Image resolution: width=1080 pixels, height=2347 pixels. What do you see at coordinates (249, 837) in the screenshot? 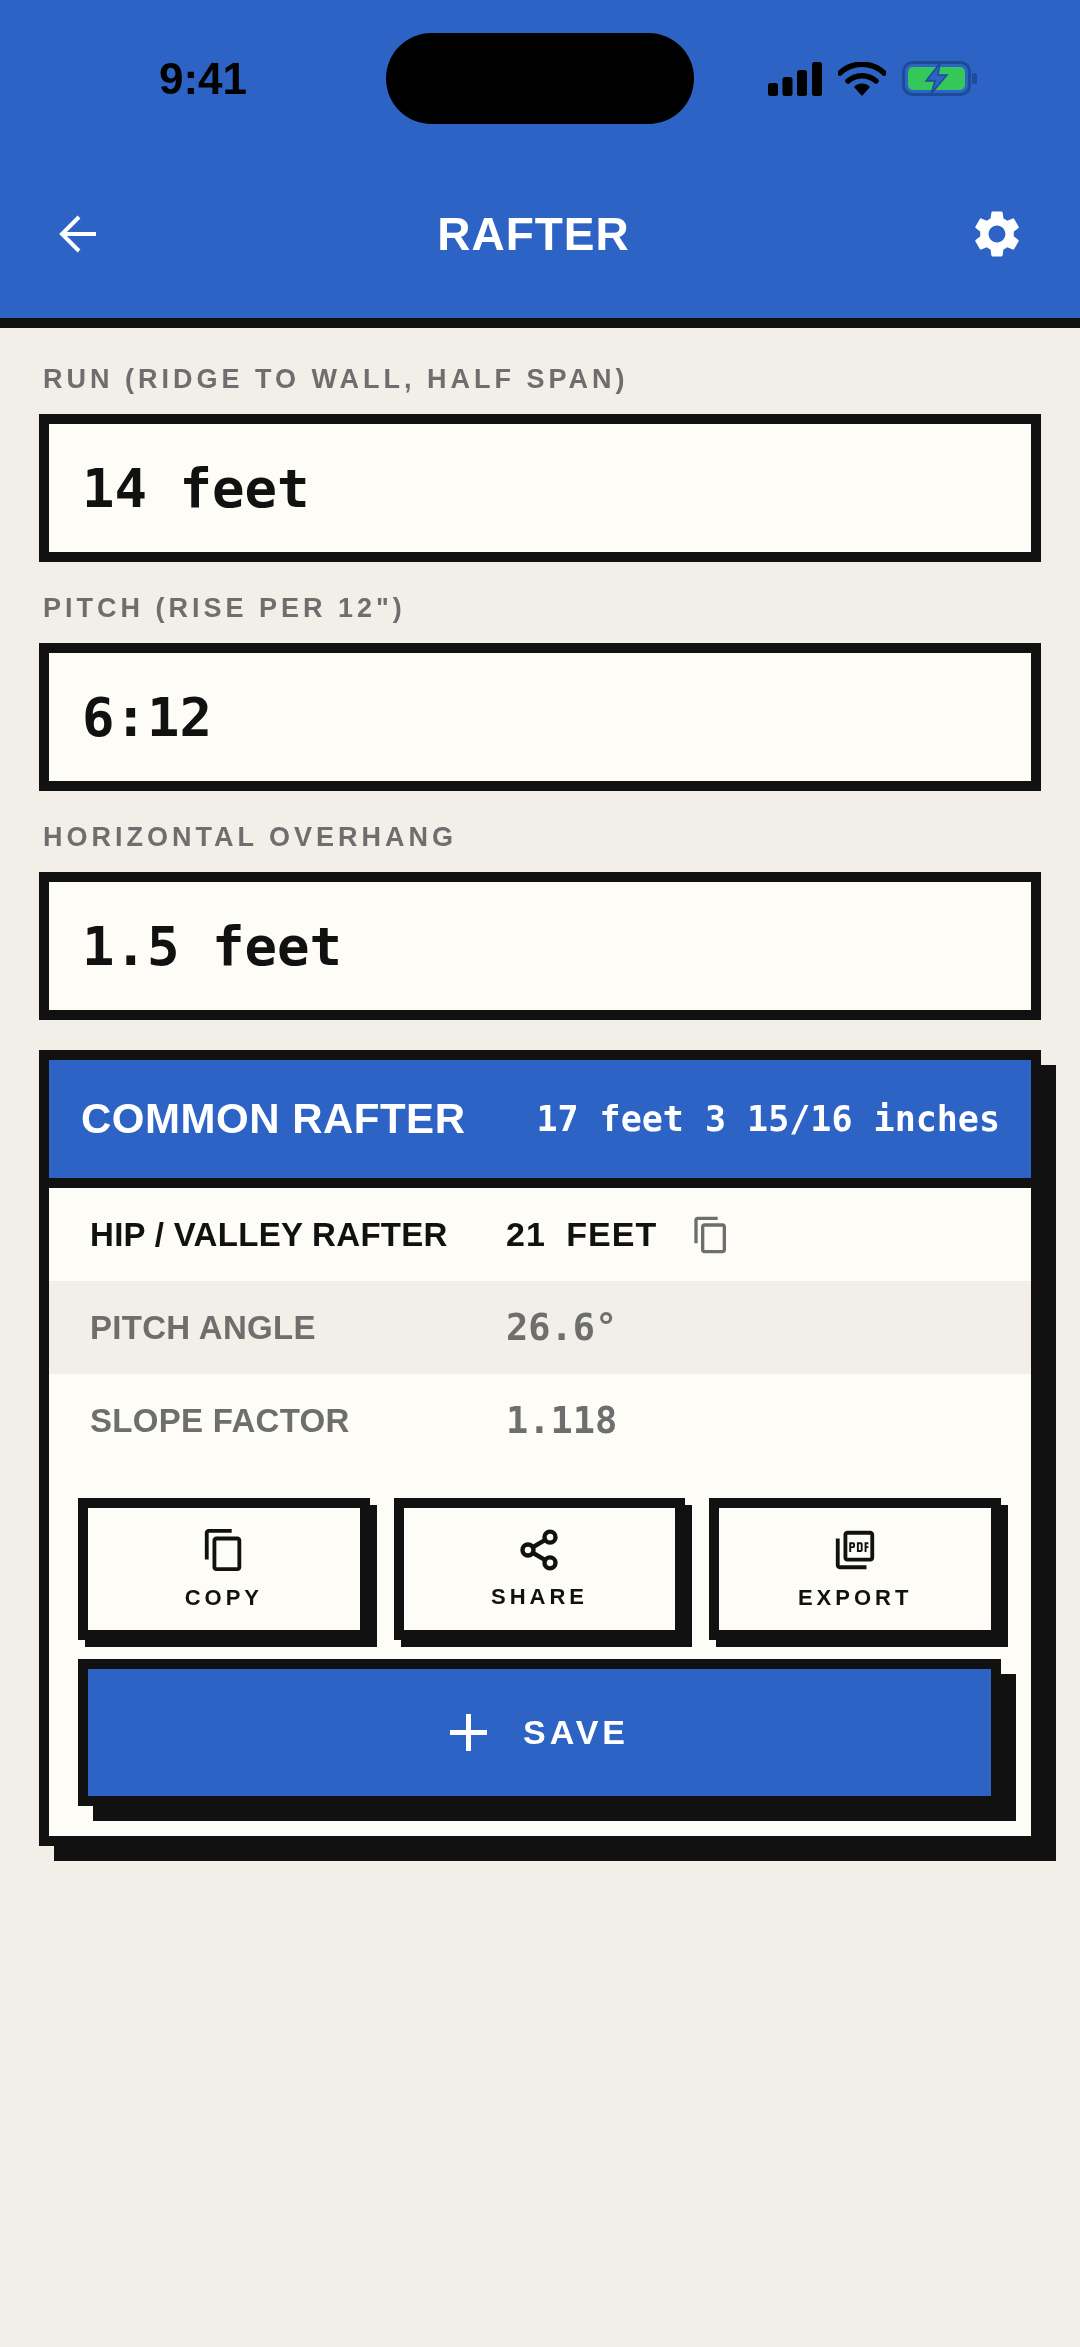
I see `field-label: HORIZONTAL OVERHANG` at bounding box center [249, 837].